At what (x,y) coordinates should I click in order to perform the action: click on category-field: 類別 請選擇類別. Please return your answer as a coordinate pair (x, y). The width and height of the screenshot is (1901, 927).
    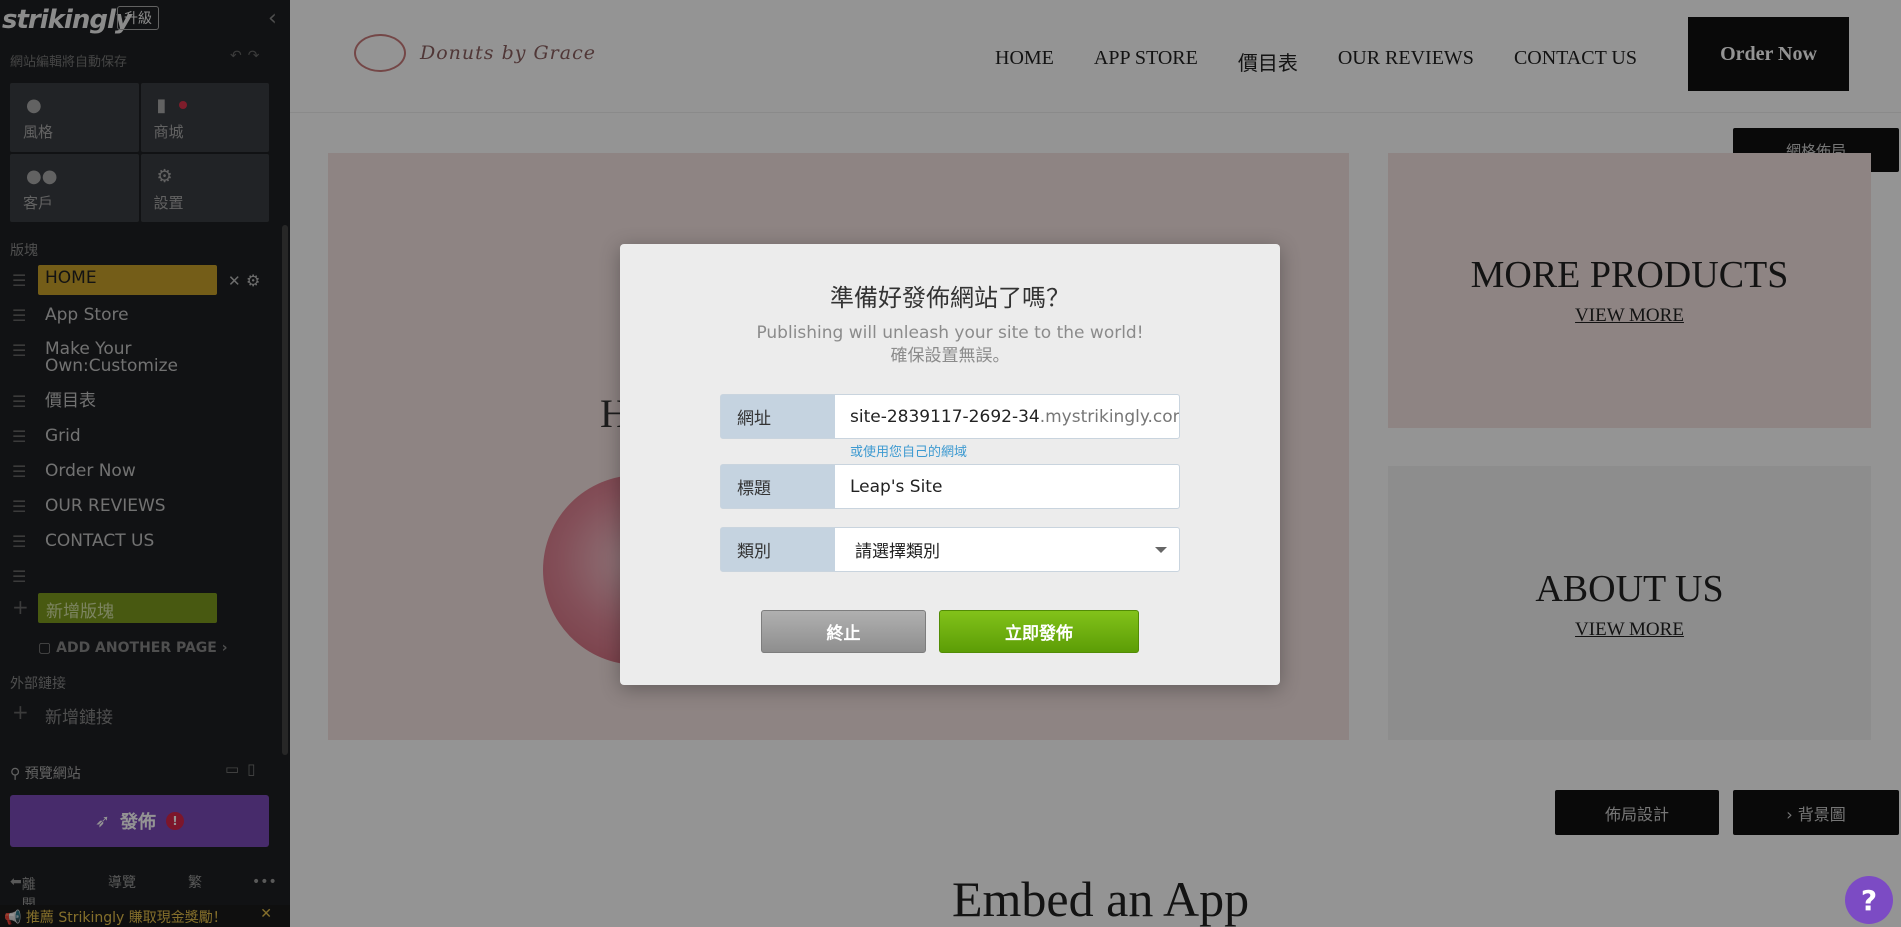
    Looking at the image, I should click on (950, 549).